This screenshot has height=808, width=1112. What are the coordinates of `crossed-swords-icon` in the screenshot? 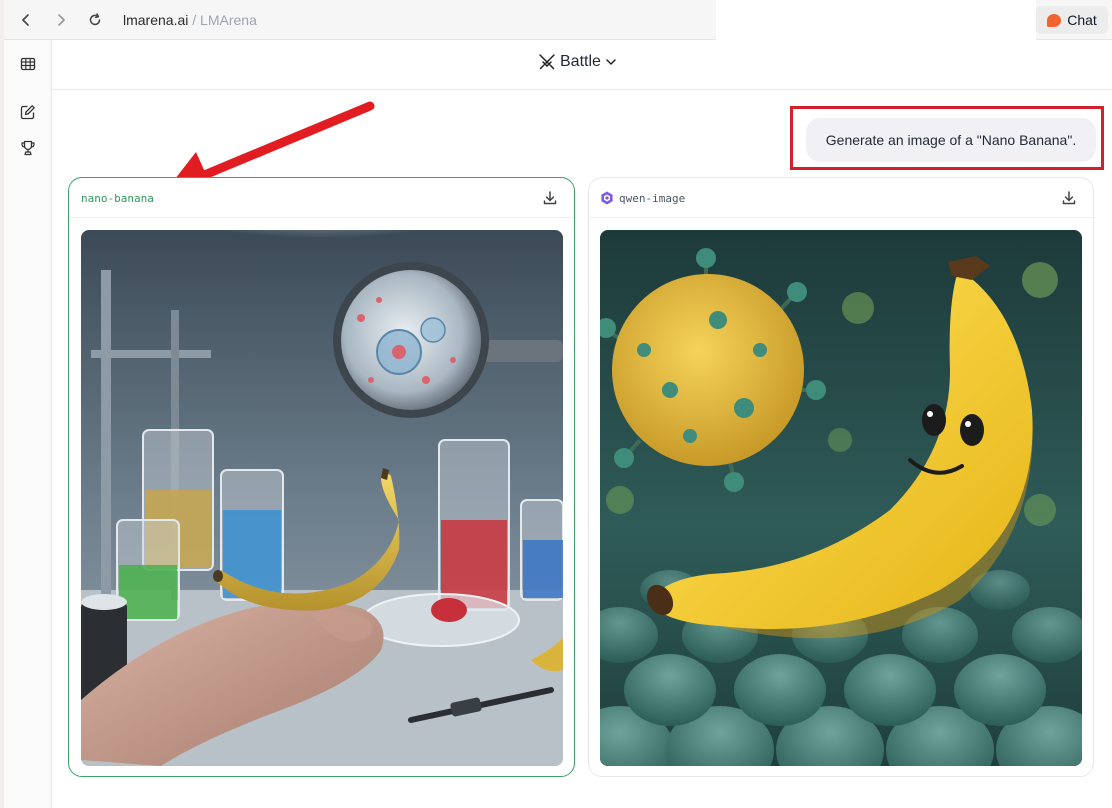 It's located at (547, 62).